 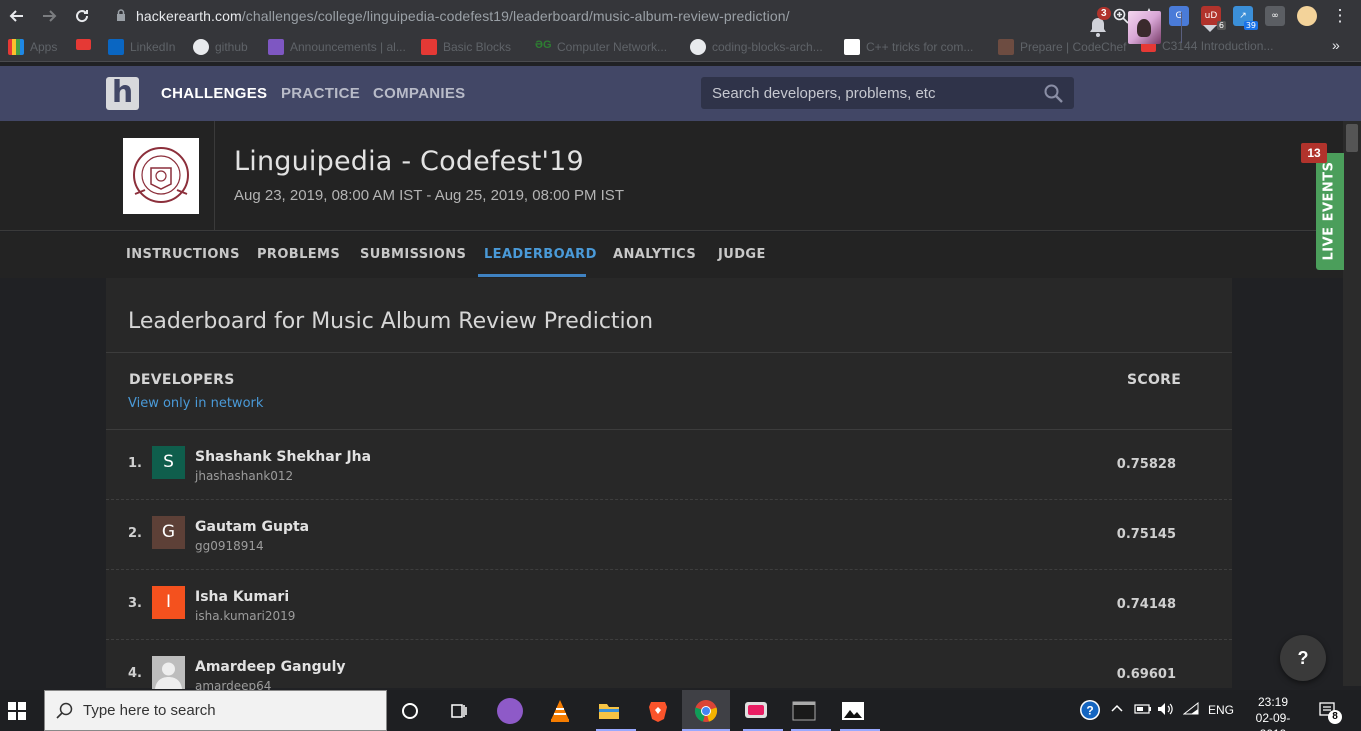 I want to click on wifi-icon, so click(x=1190, y=710).